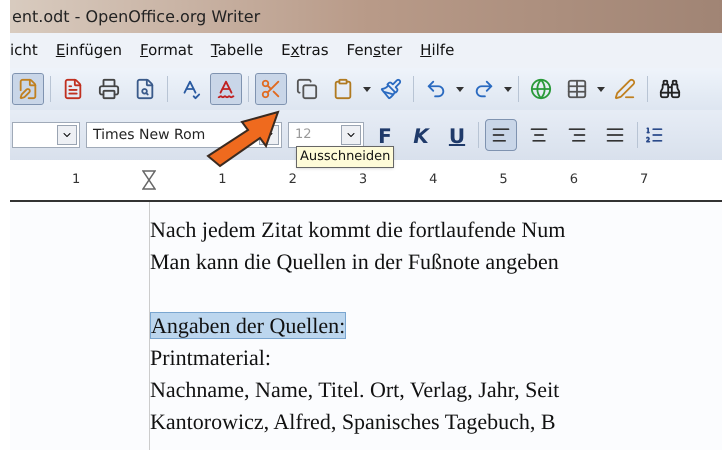 Image resolution: width=722 pixels, height=450 pixels. Describe the element at coordinates (433, 180) in the screenshot. I see `ruler-number: 4` at that location.